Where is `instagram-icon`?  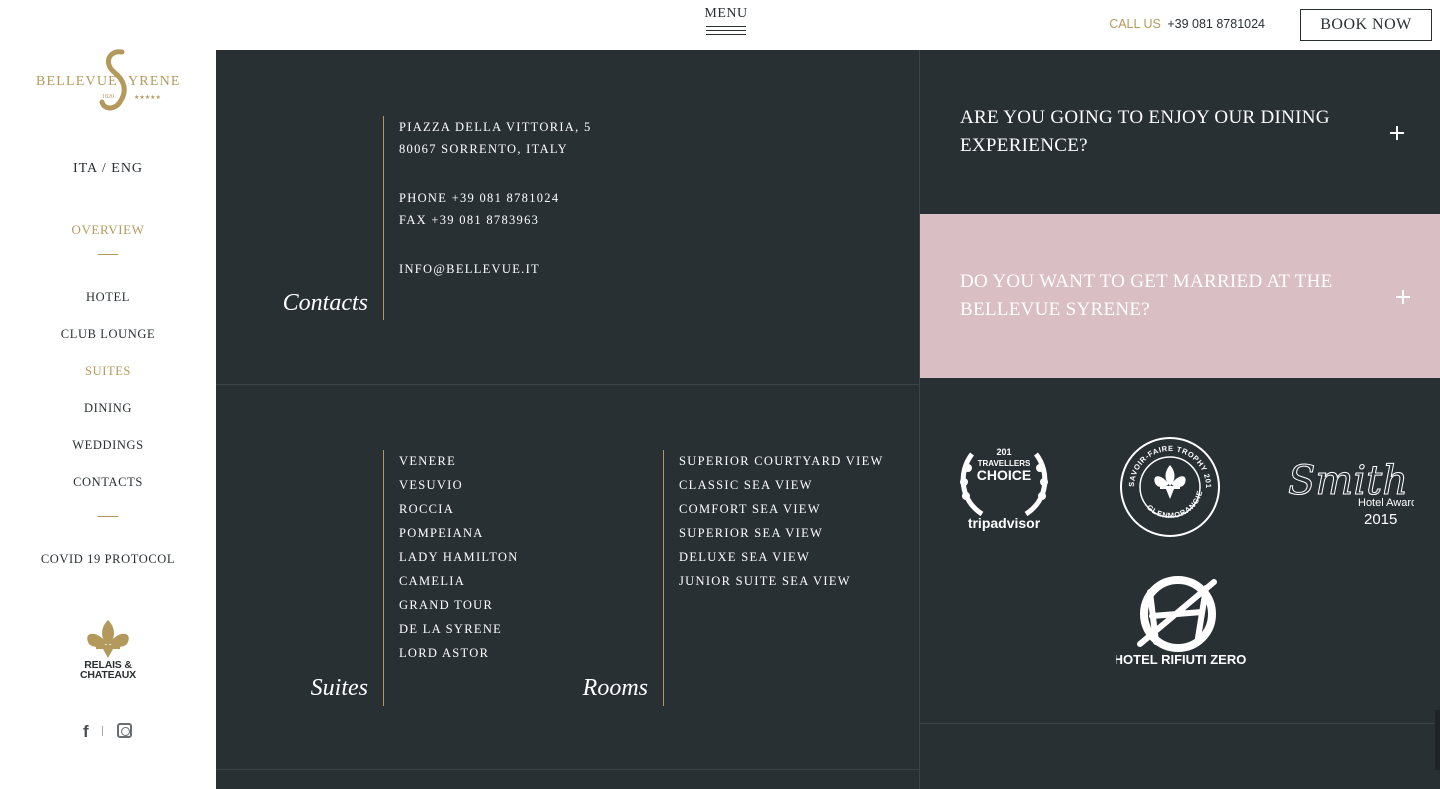 instagram-icon is located at coordinates (124, 730).